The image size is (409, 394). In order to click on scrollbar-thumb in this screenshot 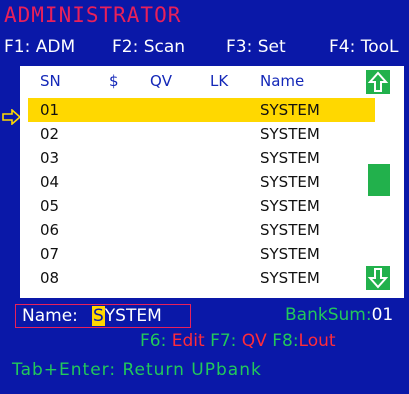, I will do `click(379, 180)`.